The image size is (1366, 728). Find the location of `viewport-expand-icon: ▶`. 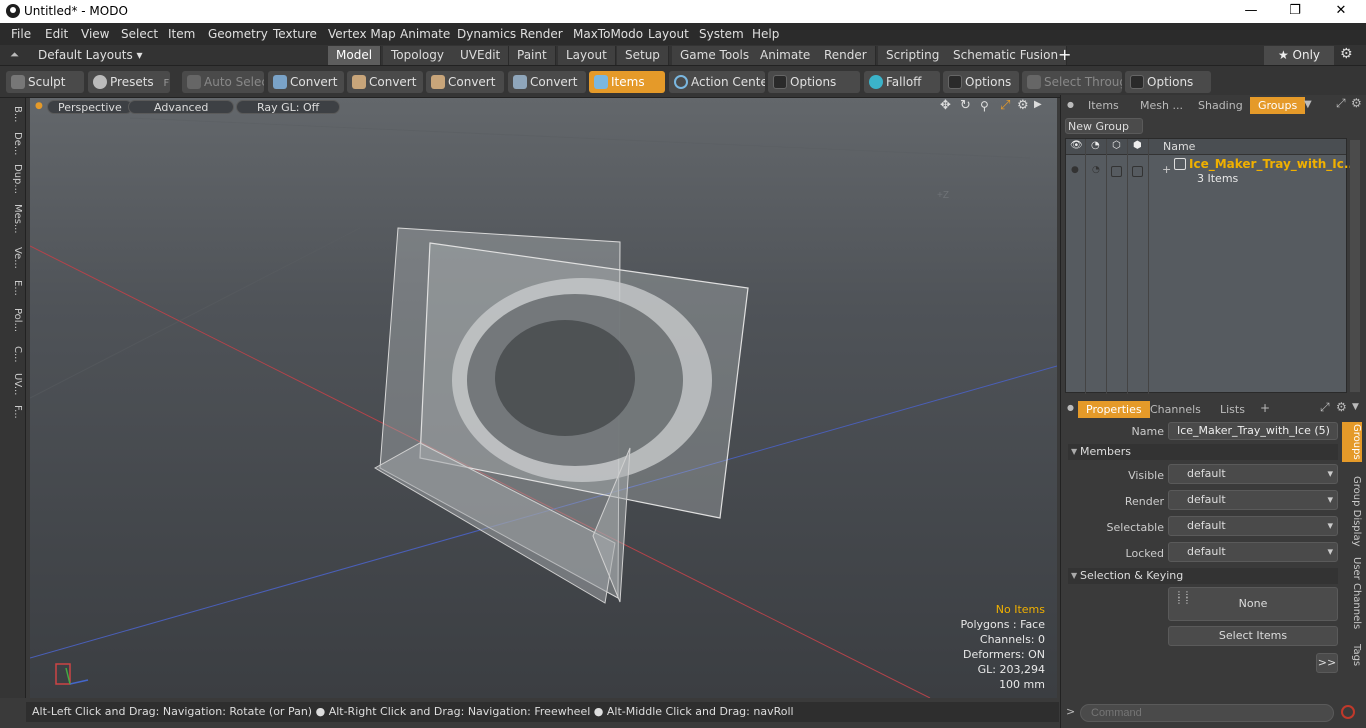

viewport-expand-icon: ▶ is located at coordinates (1038, 104).